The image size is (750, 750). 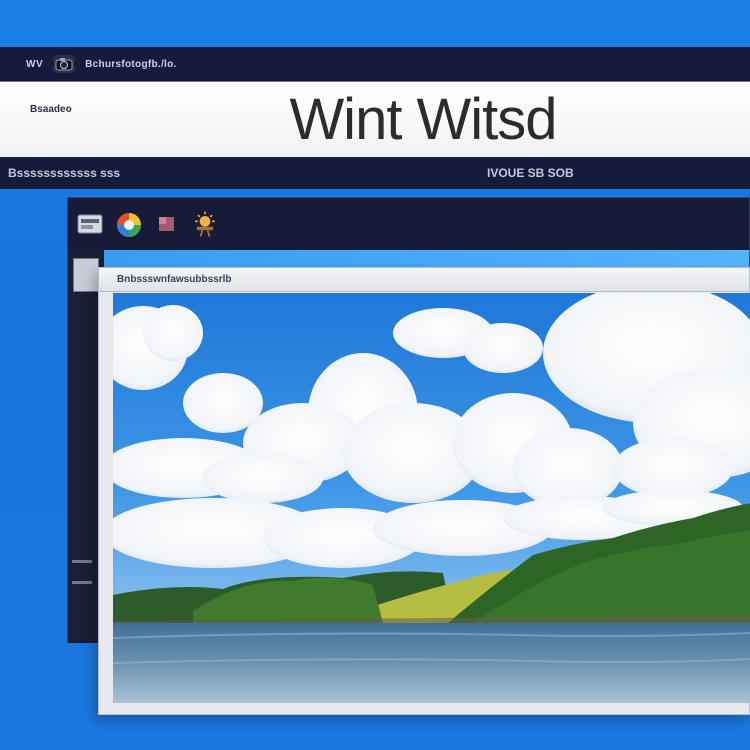 What do you see at coordinates (86, 275) in the screenshot?
I see `thumbnail` at bounding box center [86, 275].